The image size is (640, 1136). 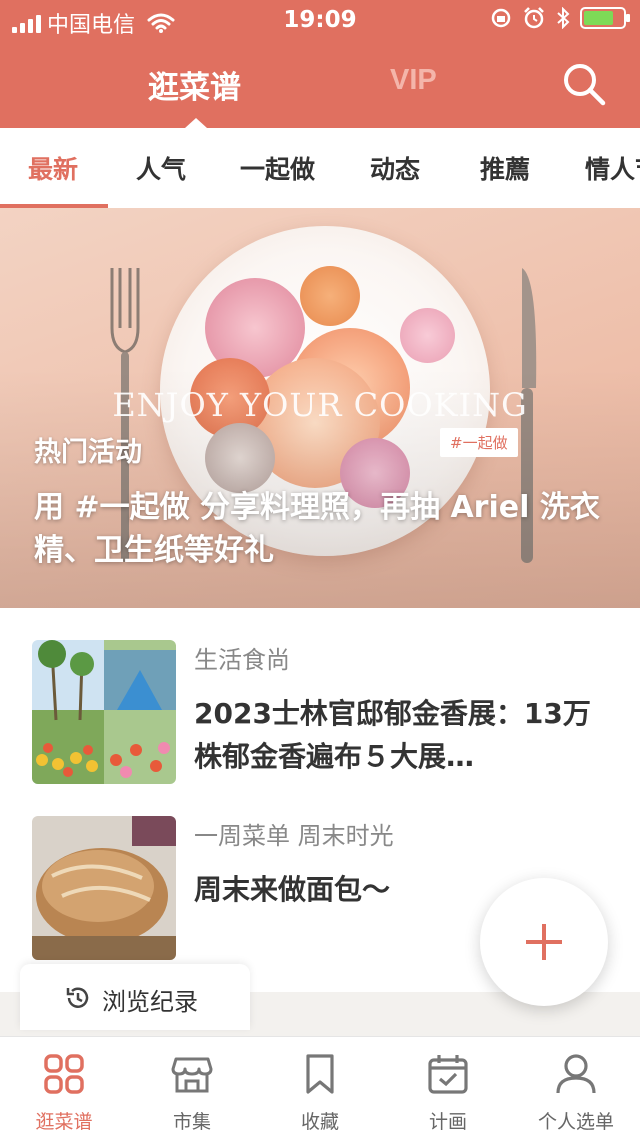 What do you see at coordinates (64, 1074) in the screenshot?
I see `grid-icon` at bounding box center [64, 1074].